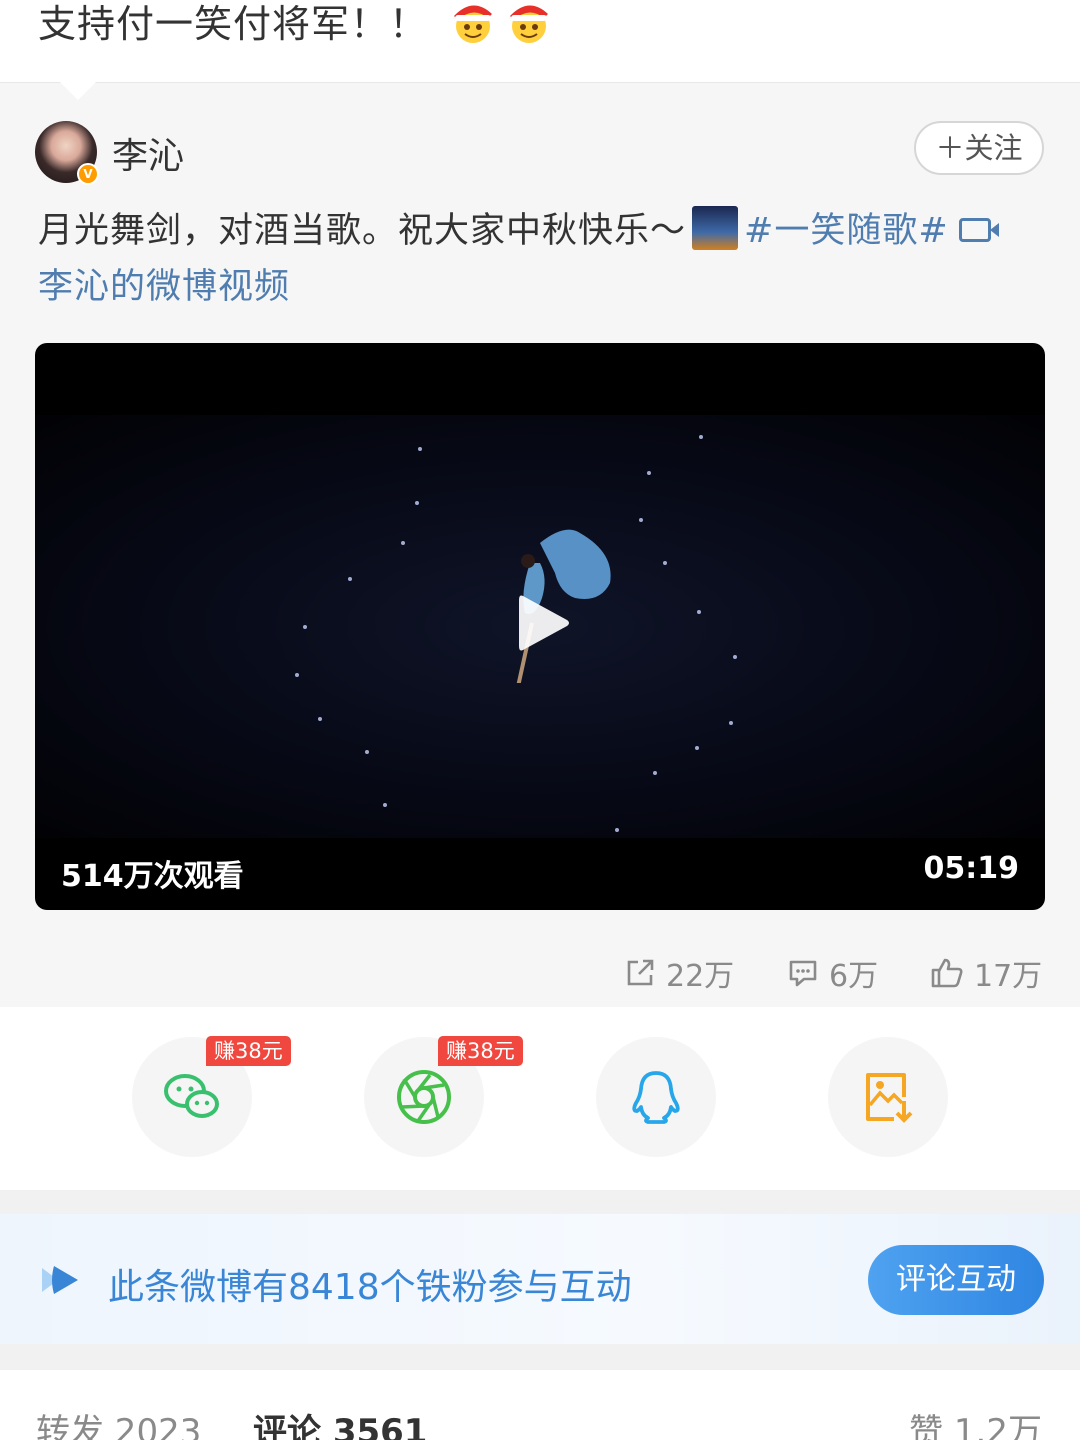 The image size is (1080, 1440). Describe the element at coordinates (78, 91) in the screenshot. I see `card-notch` at that location.